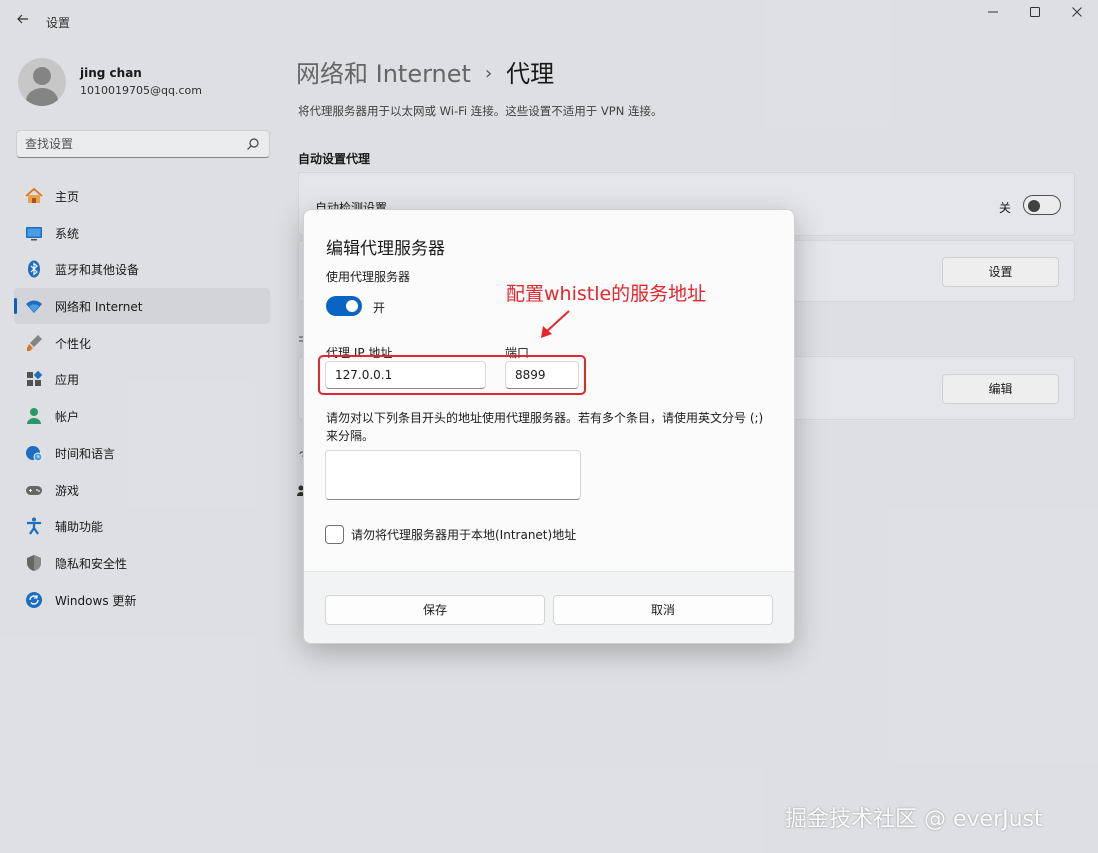 The height and width of the screenshot is (853, 1098). I want to click on watermark: 掘金技术社区 @ everJust, so click(914, 819).